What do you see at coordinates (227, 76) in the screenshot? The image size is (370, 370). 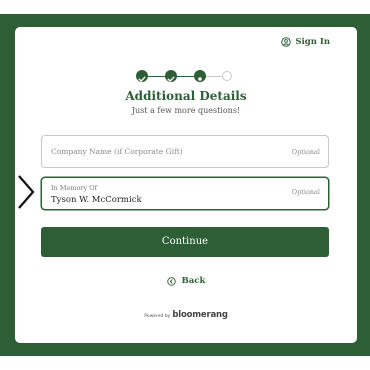 I see `step-4-pending` at bounding box center [227, 76].